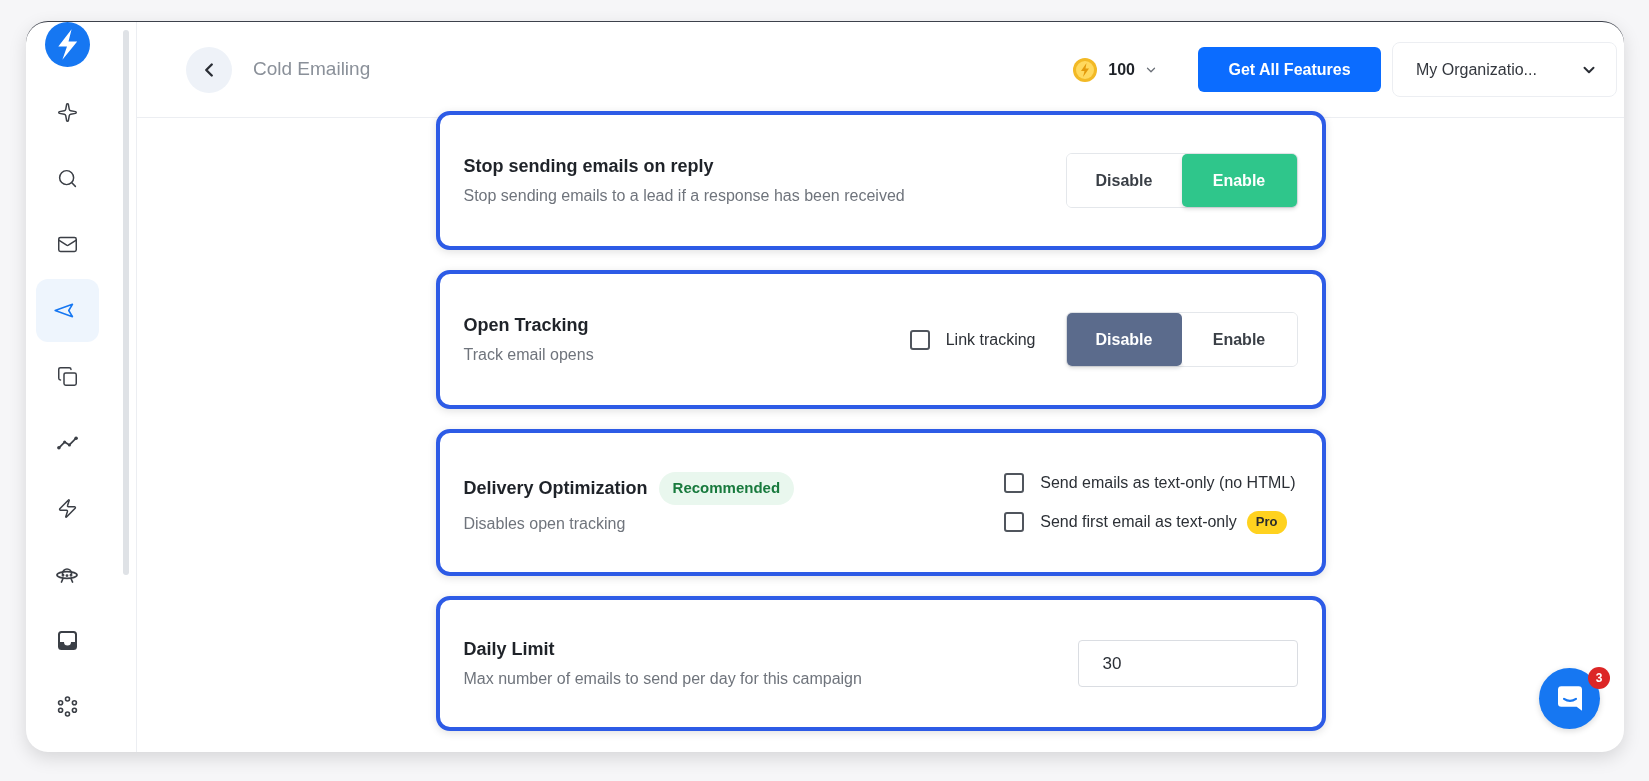 The image size is (1649, 781). I want to click on setting-description: Stop sending emails to a lead if a response has been received, so click(684, 196).